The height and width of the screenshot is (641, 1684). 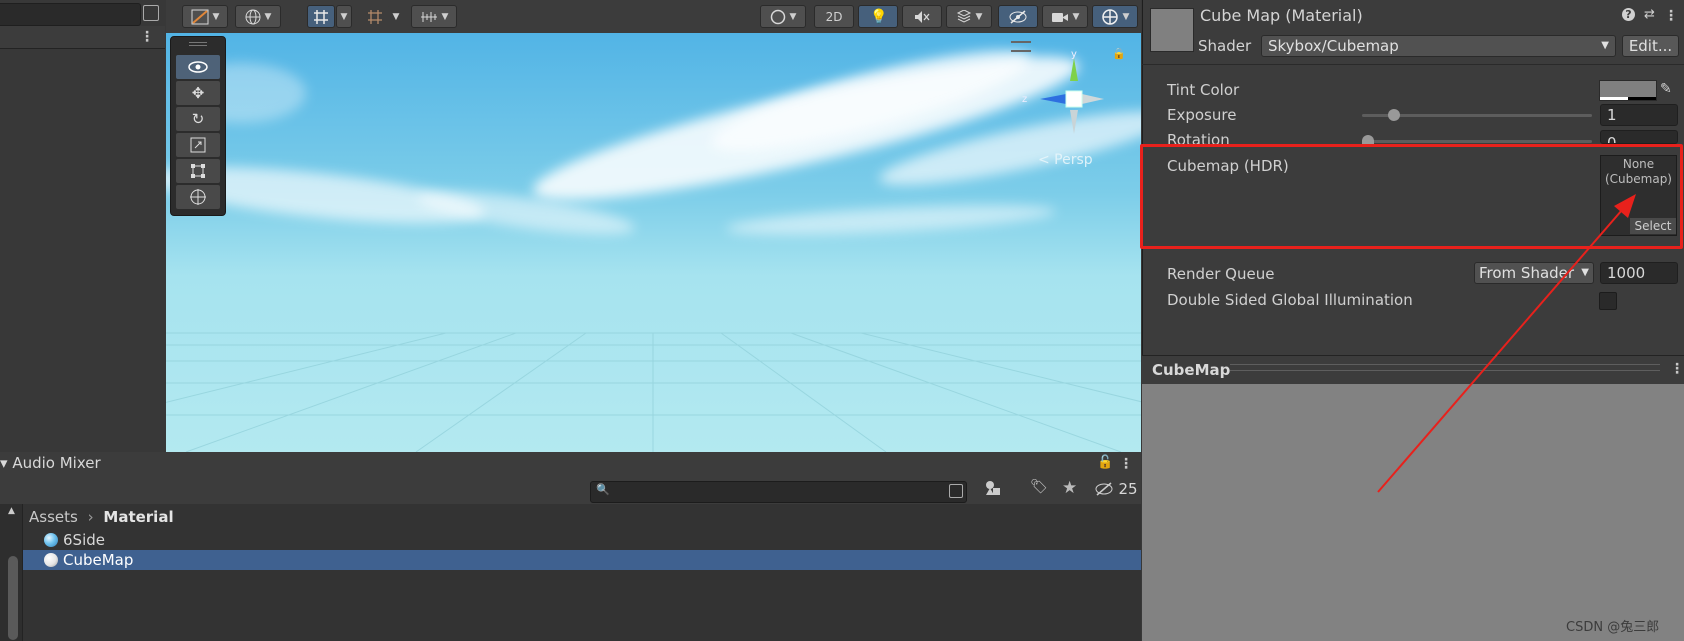 I want to click on audio-mute-icon, so click(x=922, y=16).